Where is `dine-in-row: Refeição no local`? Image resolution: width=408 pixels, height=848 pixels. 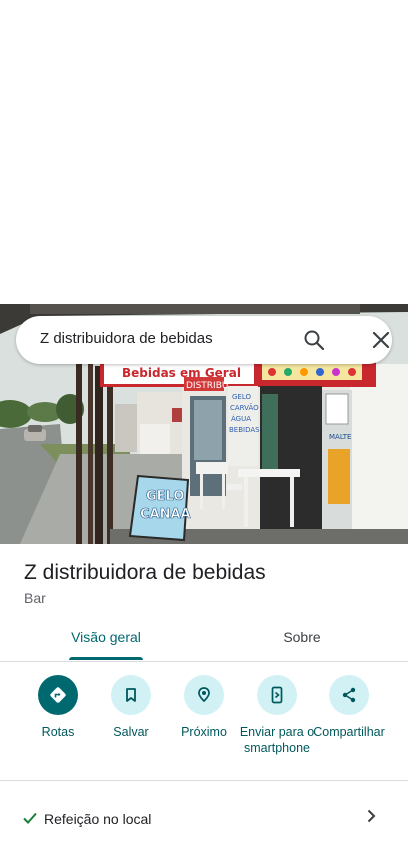 dine-in-row: Refeição no local is located at coordinates (204, 818).